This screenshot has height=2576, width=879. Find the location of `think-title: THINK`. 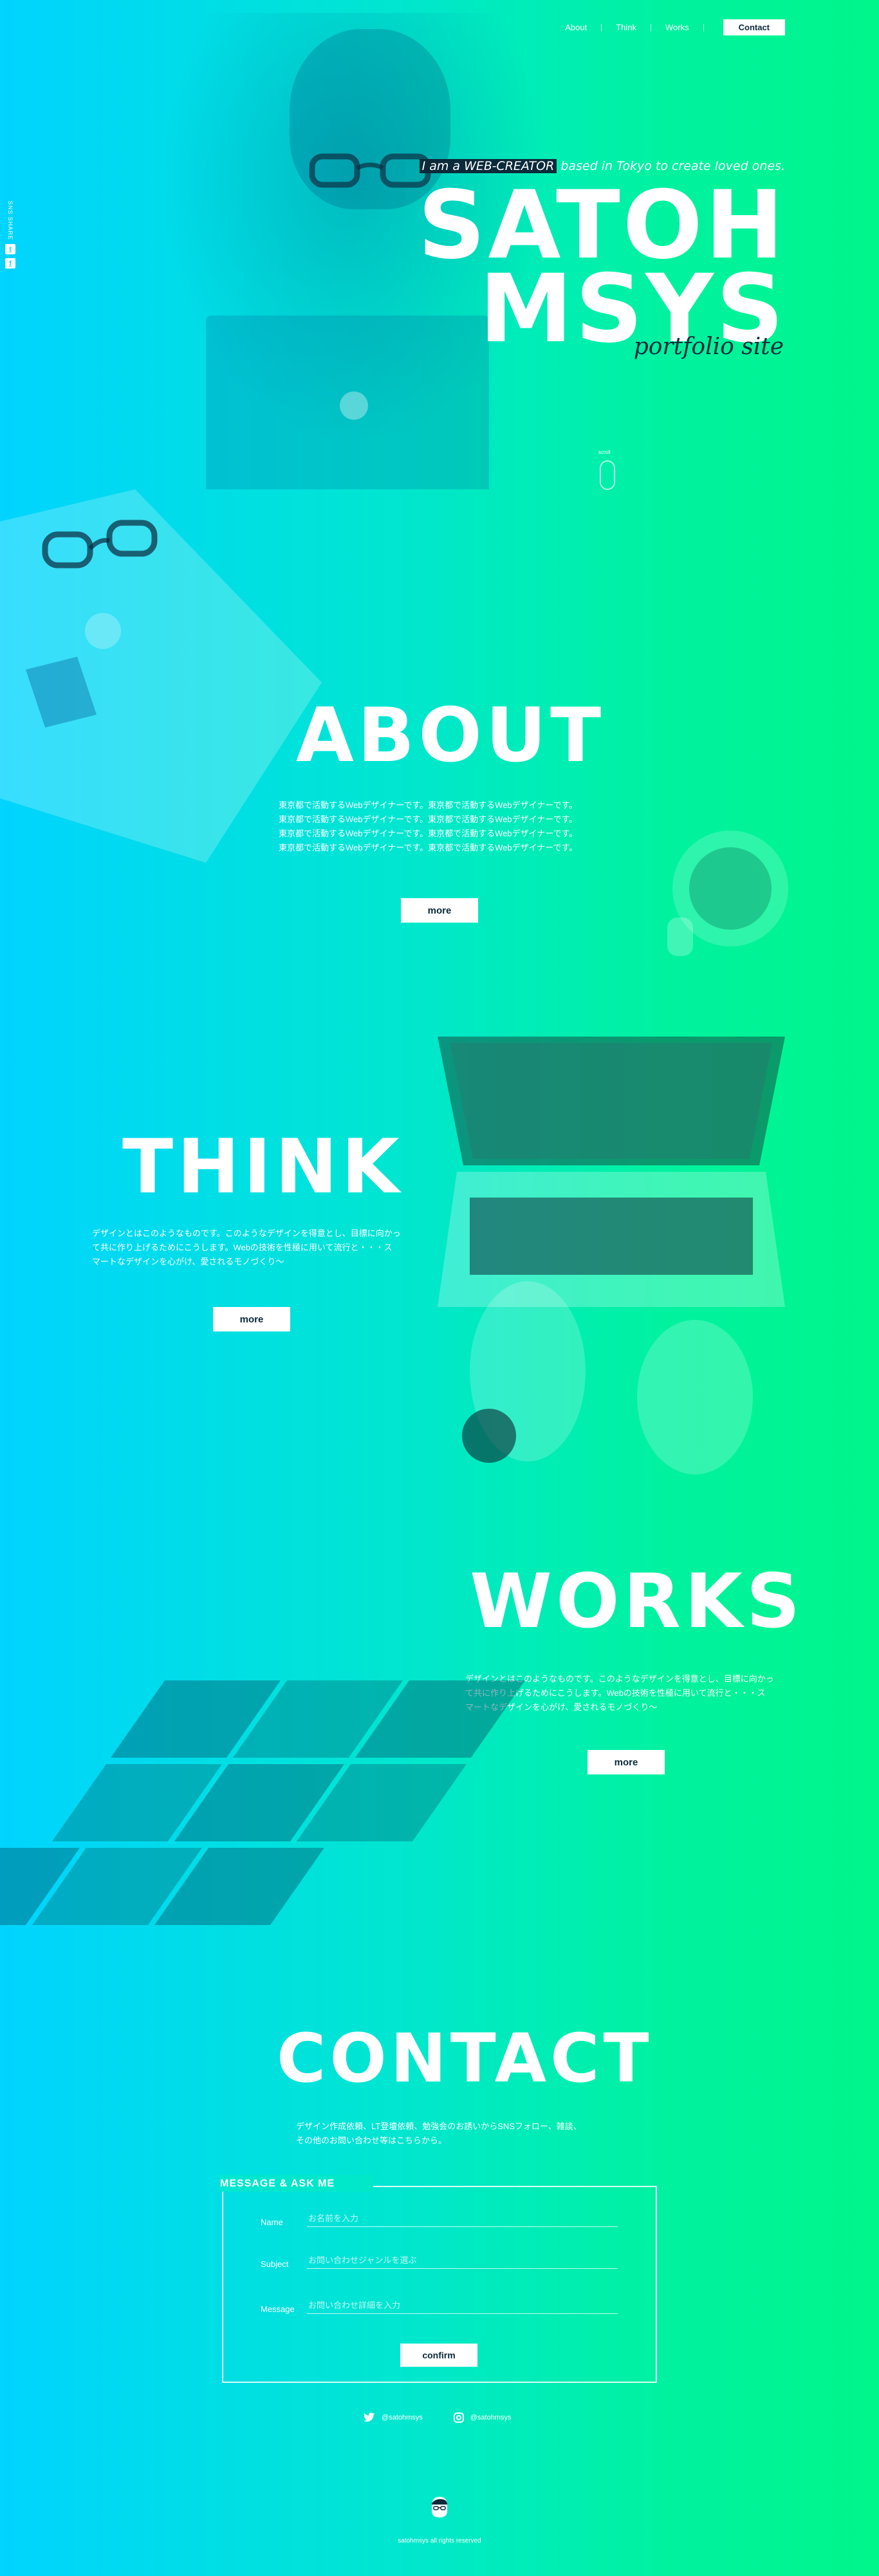

think-title: THINK is located at coordinates (262, 1166).